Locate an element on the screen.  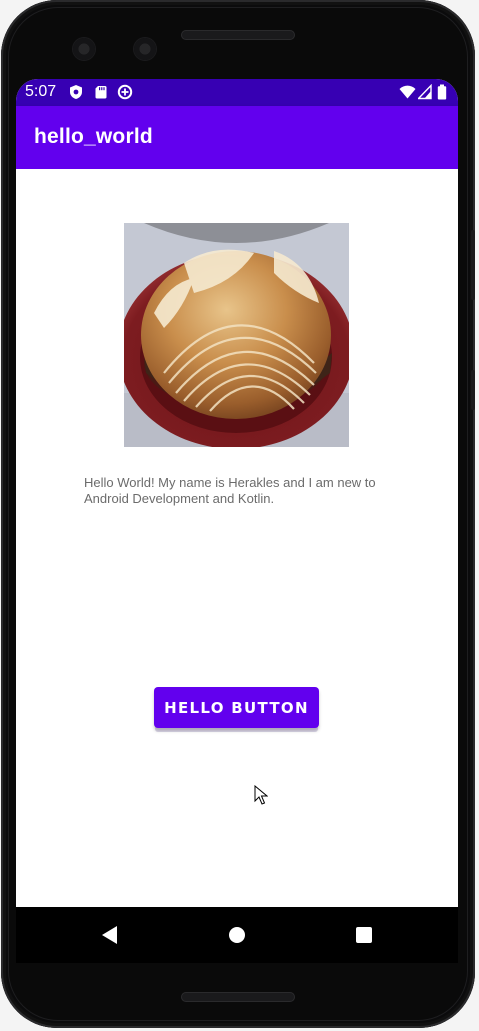
front-sensor-icon is located at coordinates (145, 49).